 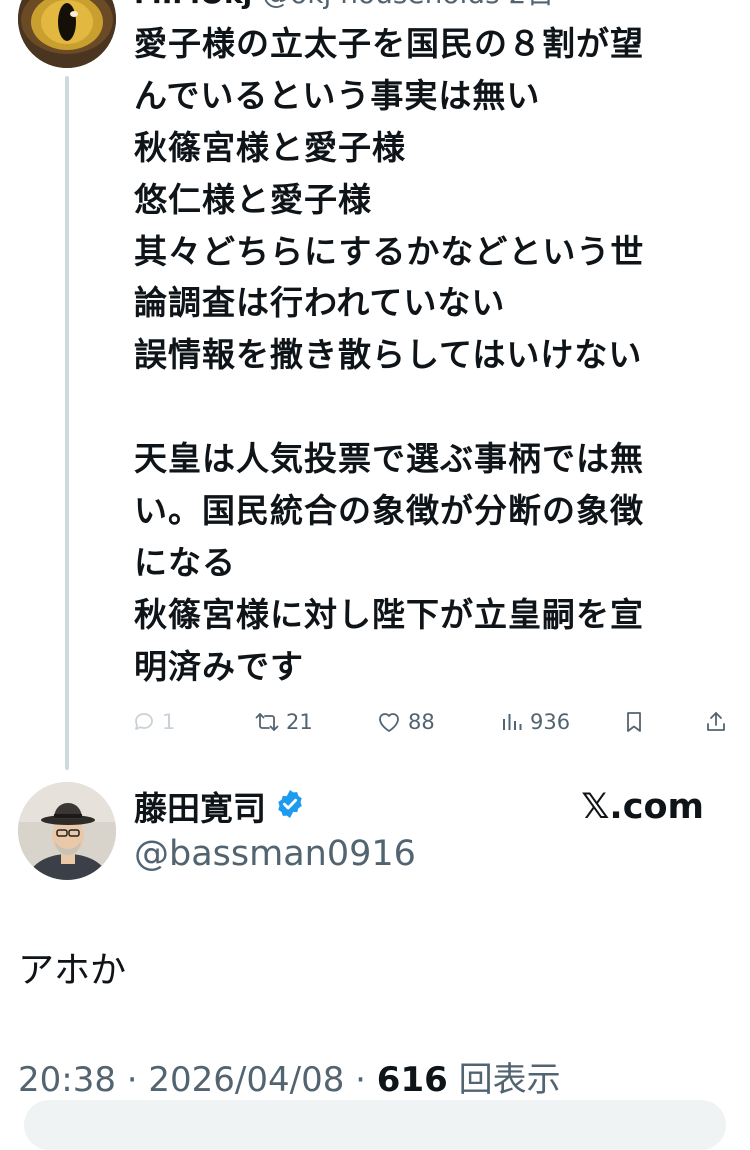 What do you see at coordinates (219, 666) in the screenshot?
I see `tweet-text-line: 明済みです` at bounding box center [219, 666].